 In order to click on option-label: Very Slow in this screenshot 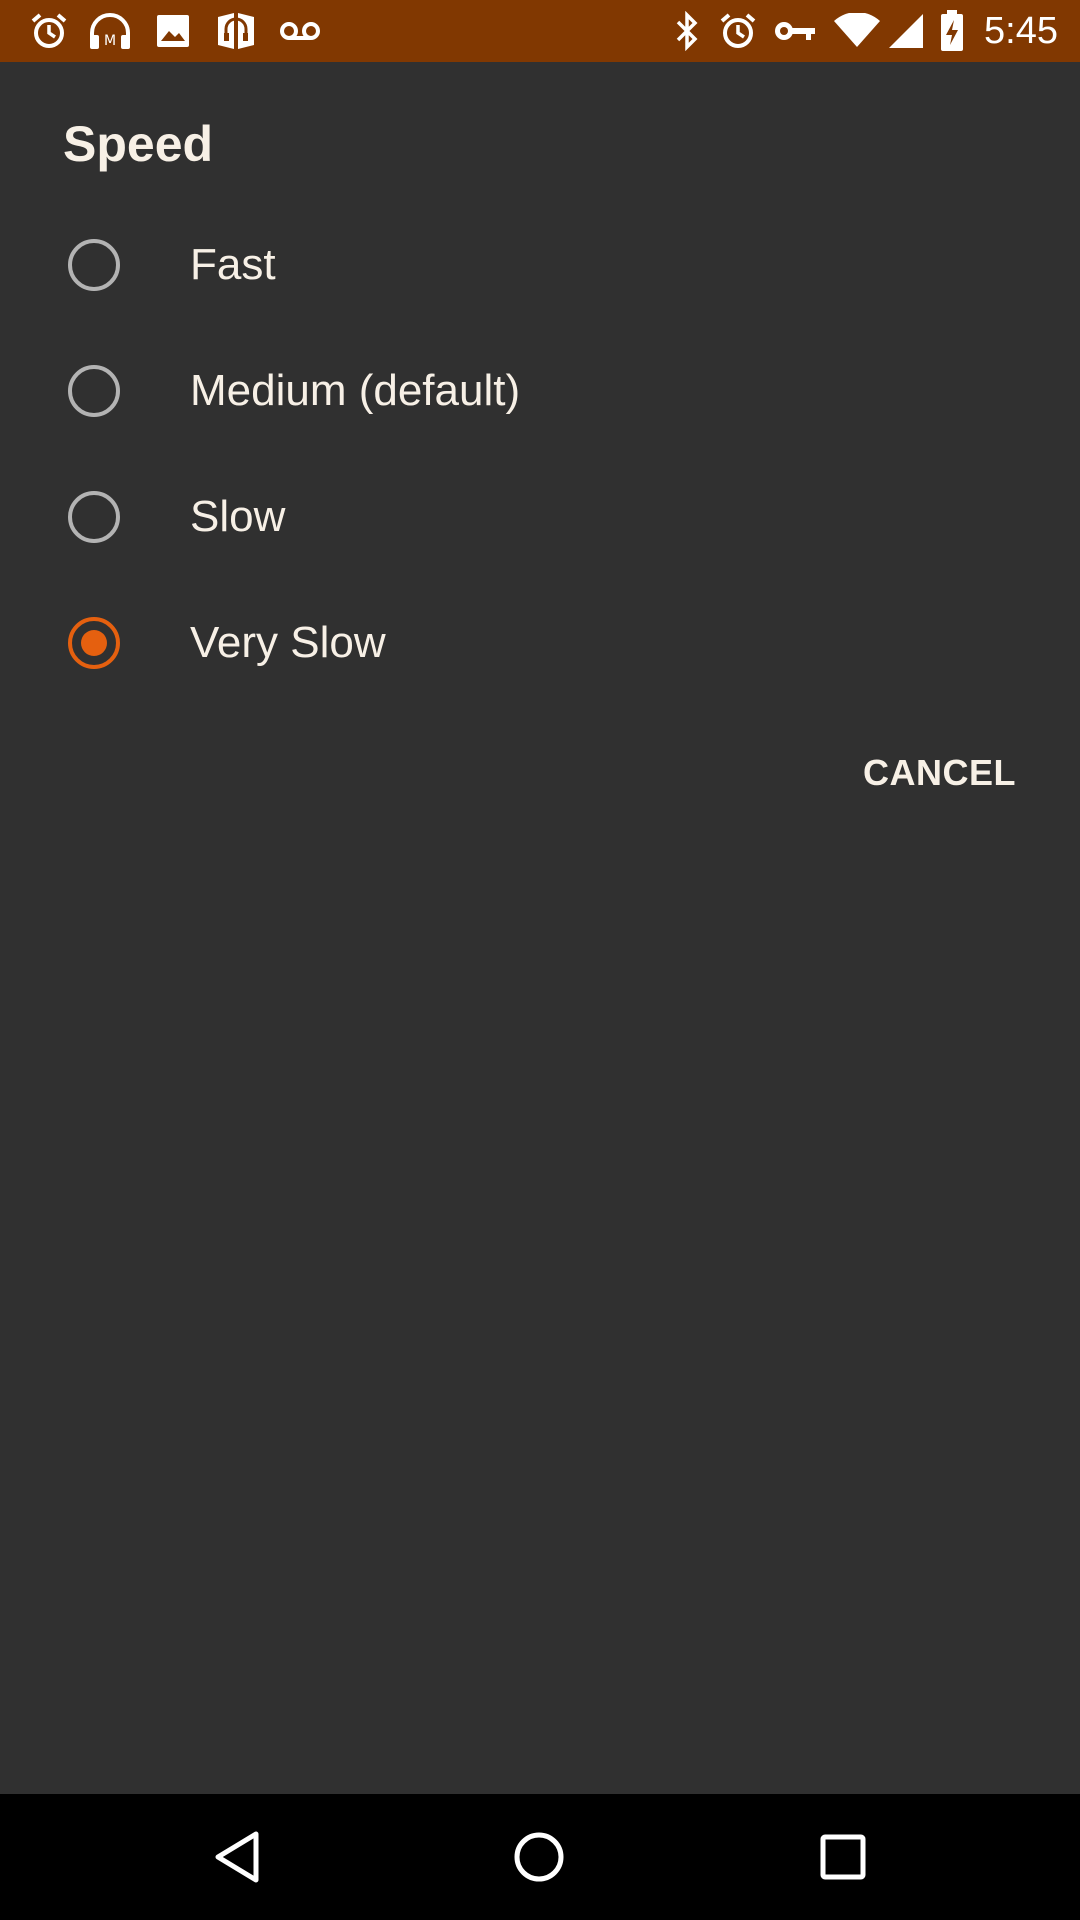, I will do `click(288, 642)`.